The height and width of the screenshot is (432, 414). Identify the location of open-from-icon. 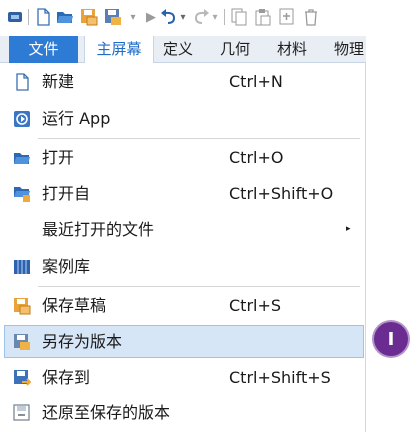
(22, 194).